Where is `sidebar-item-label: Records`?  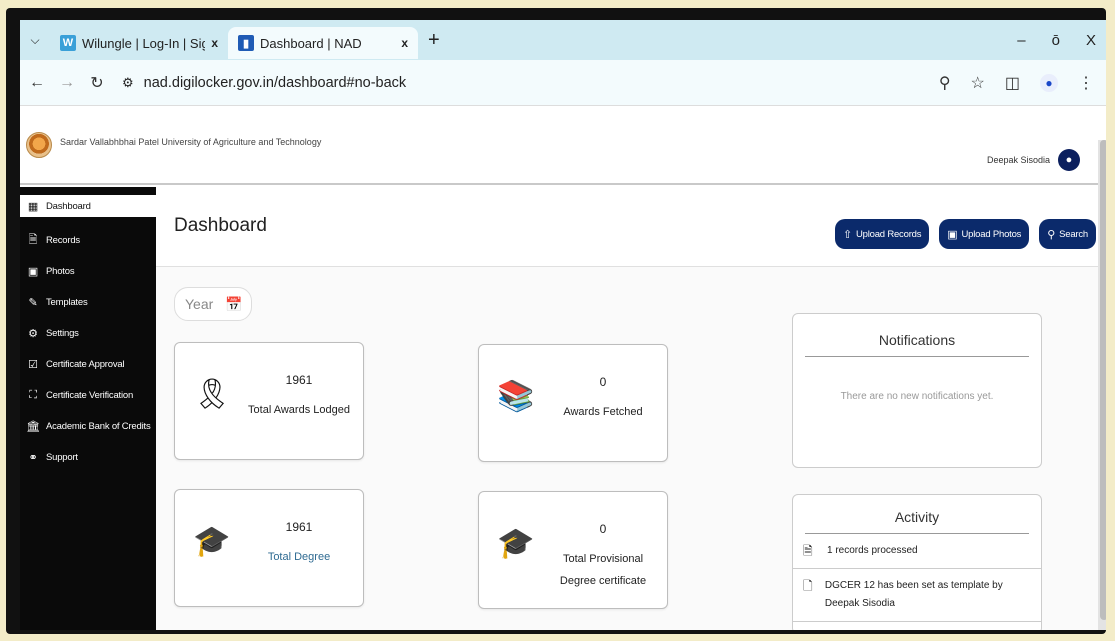
sidebar-item-label: Records is located at coordinates (63, 240).